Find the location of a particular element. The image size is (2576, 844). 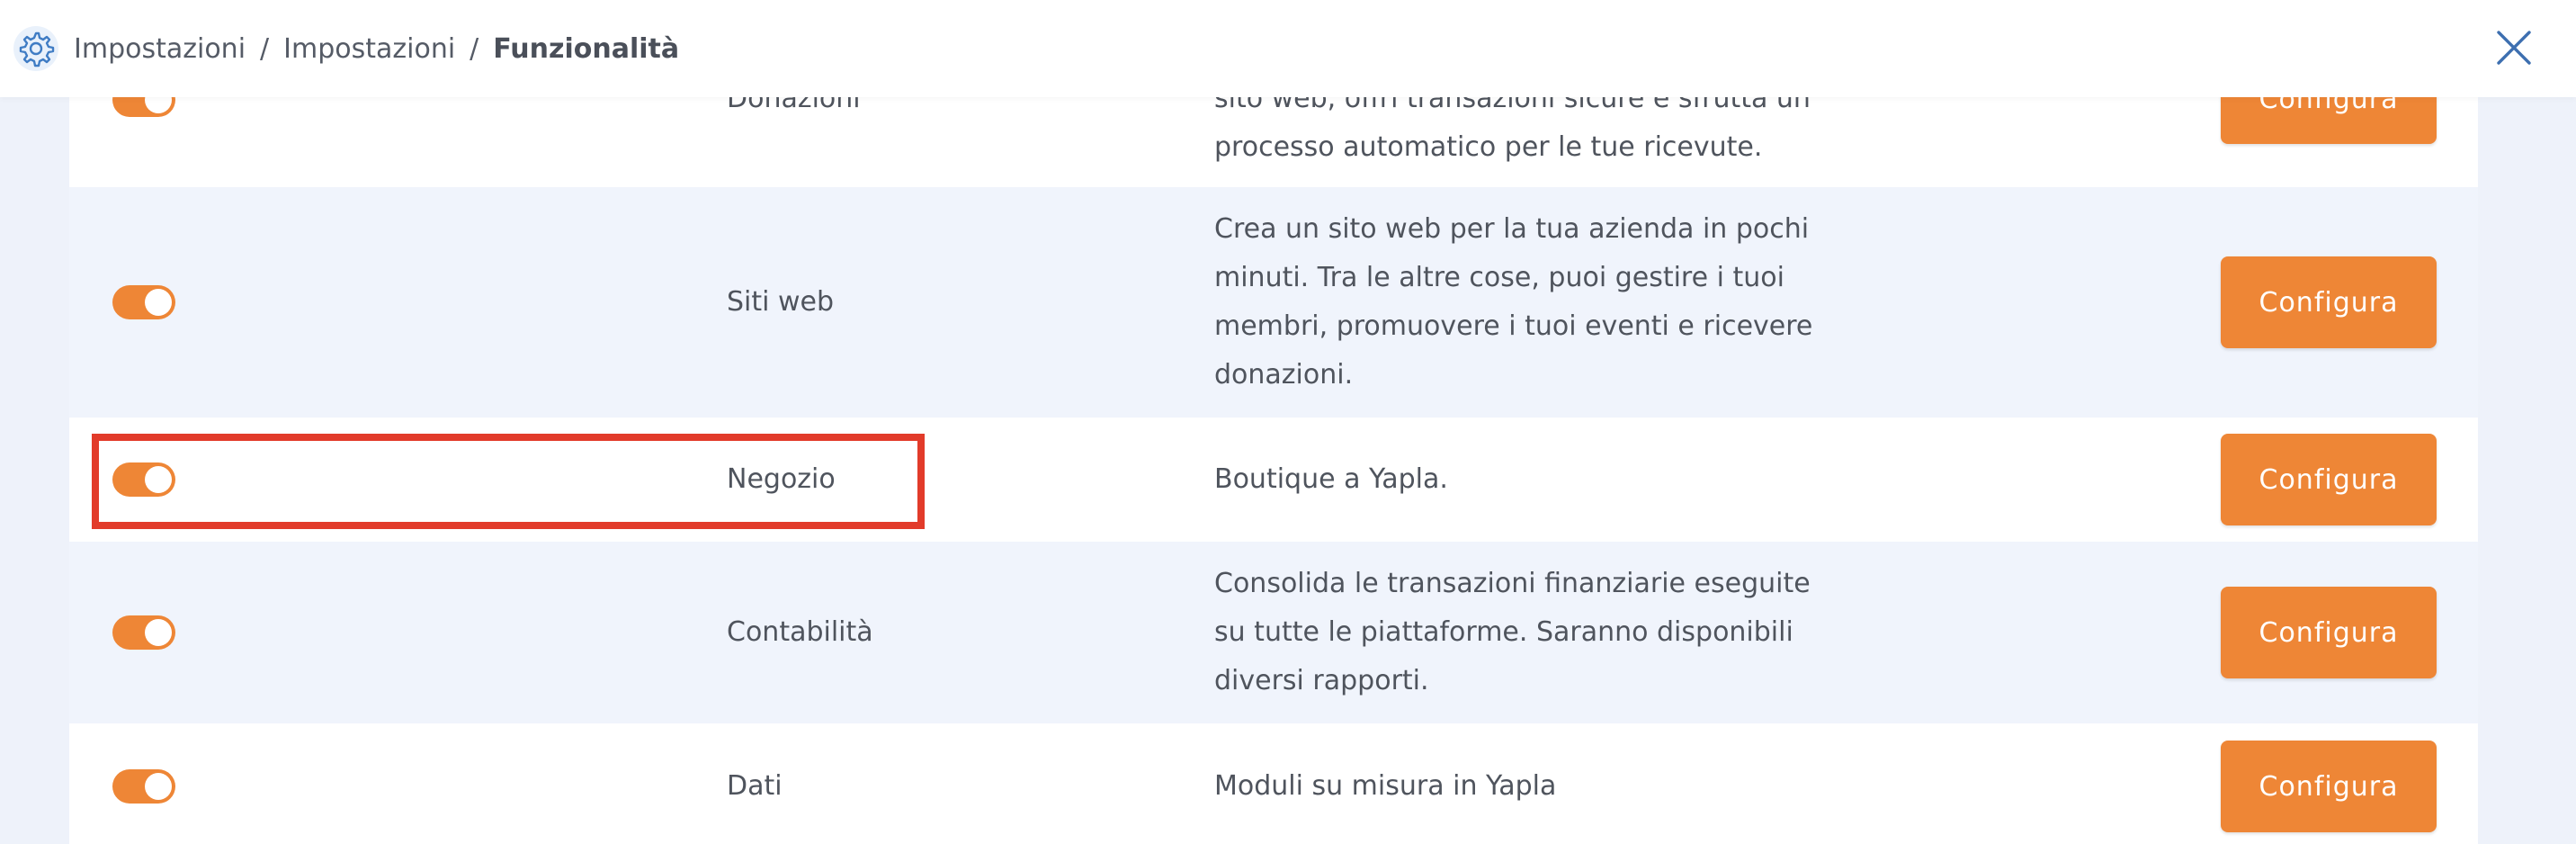

description-line: Boutique a Yapla. is located at coordinates (1331, 479).